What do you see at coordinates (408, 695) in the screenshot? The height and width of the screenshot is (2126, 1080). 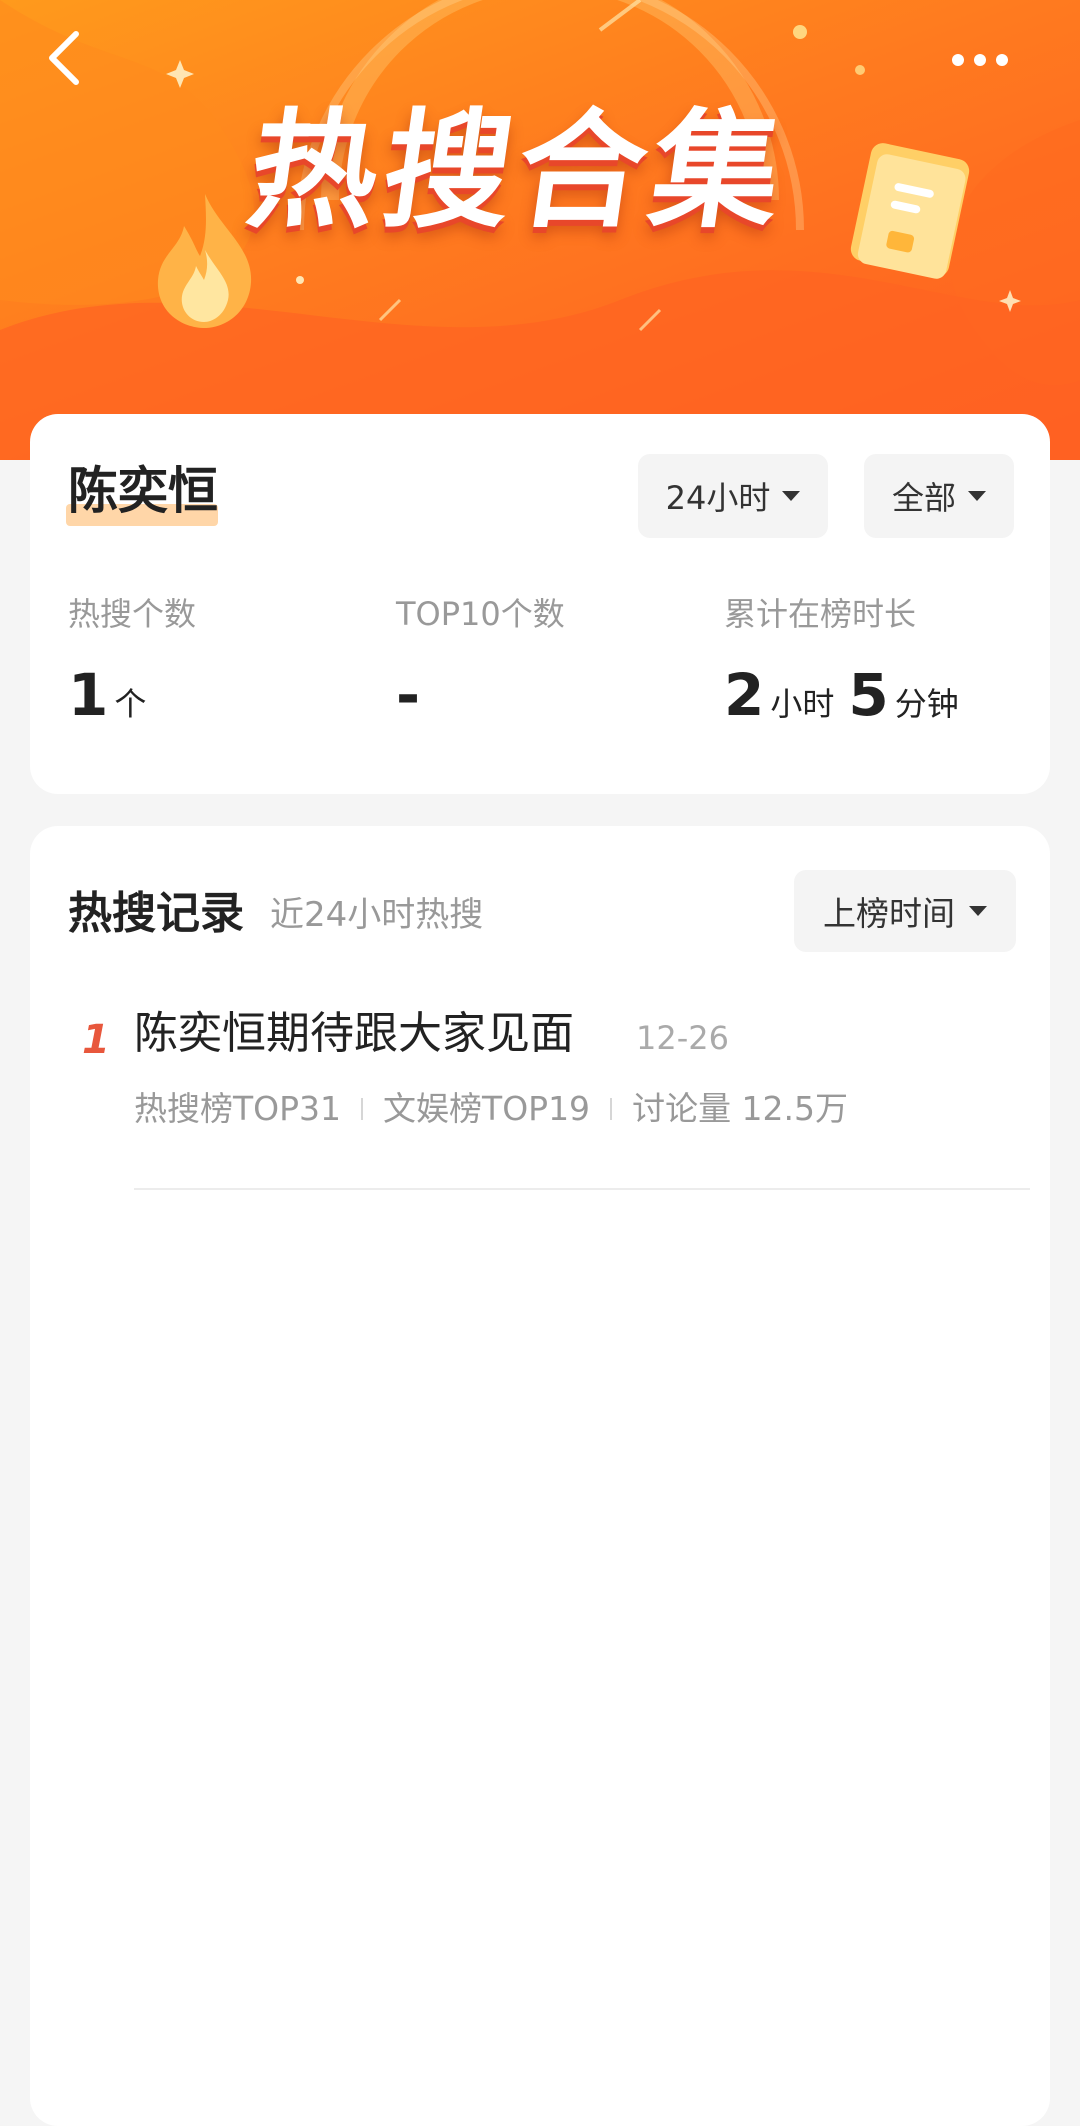 I see `stat-number: -` at bounding box center [408, 695].